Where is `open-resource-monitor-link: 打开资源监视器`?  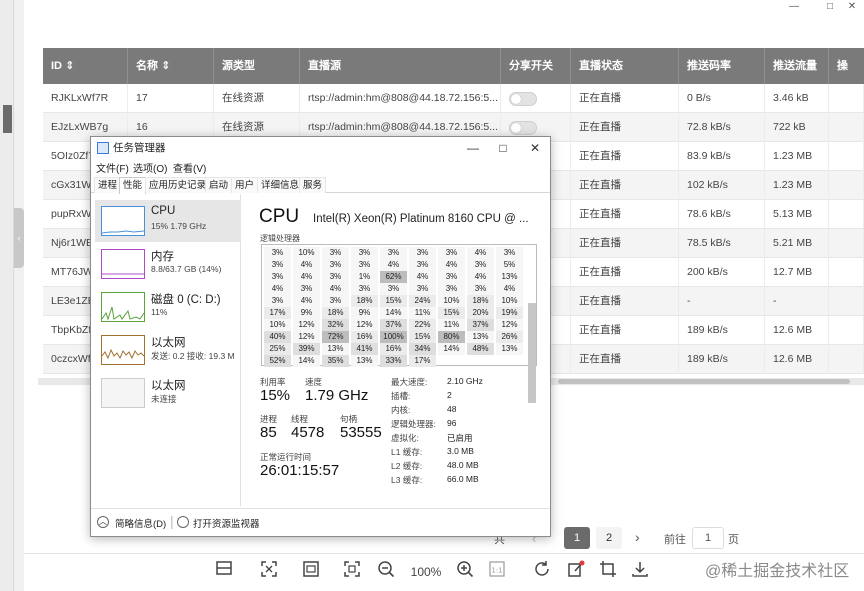
open-resource-monitor-link: 打开资源监视器 is located at coordinates (226, 523).